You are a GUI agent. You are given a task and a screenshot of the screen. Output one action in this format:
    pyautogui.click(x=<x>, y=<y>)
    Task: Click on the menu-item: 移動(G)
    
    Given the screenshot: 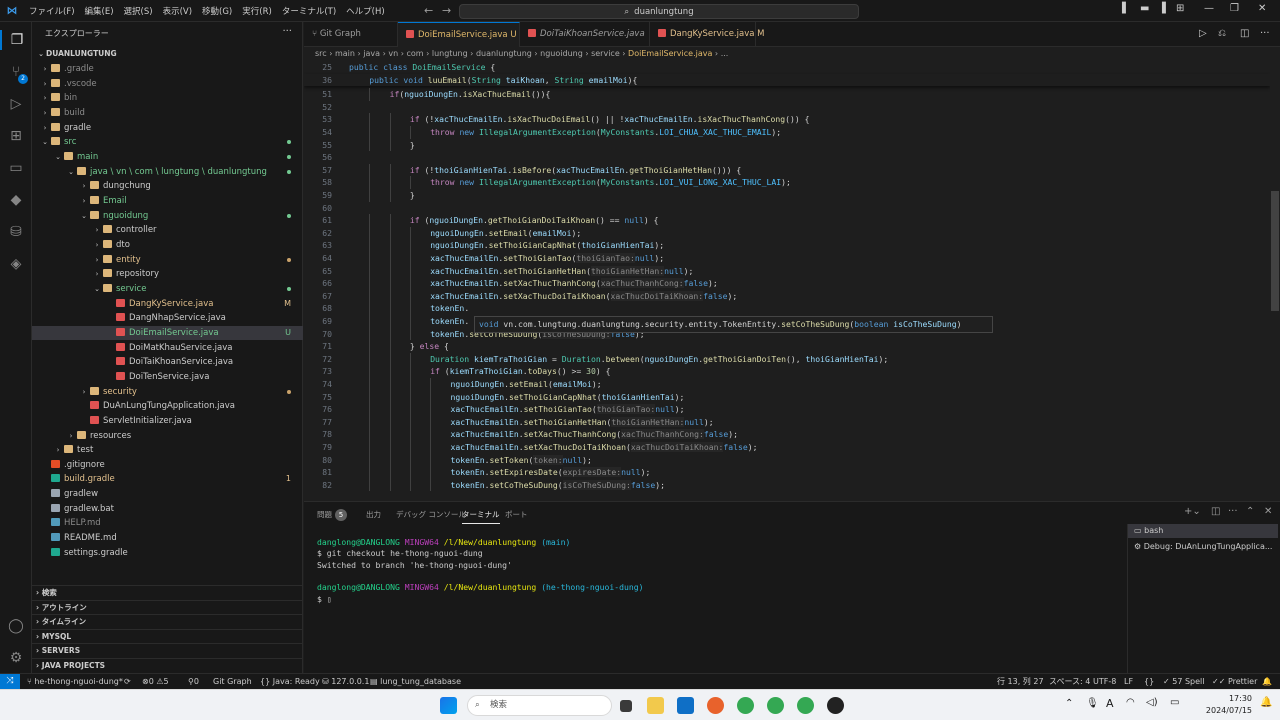 What is the action you would take?
    pyautogui.click(x=217, y=11)
    